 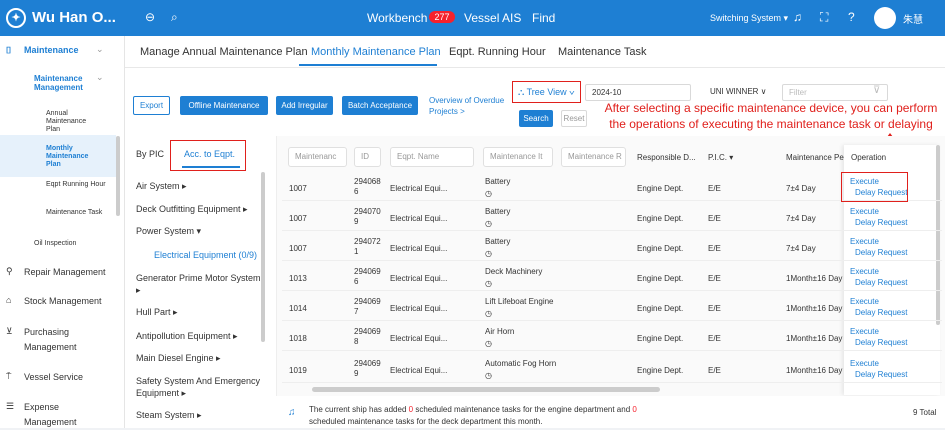 I want to click on tab-annual: Manage Annual Maintenance Plan, so click(x=224, y=52).